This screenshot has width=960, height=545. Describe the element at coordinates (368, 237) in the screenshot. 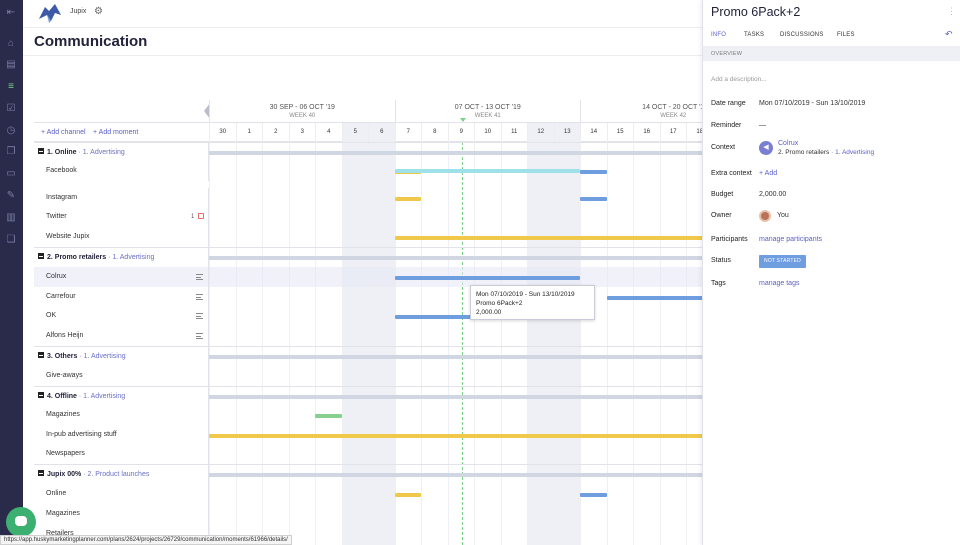

I see `channel-row: Website Jupix` at that location.